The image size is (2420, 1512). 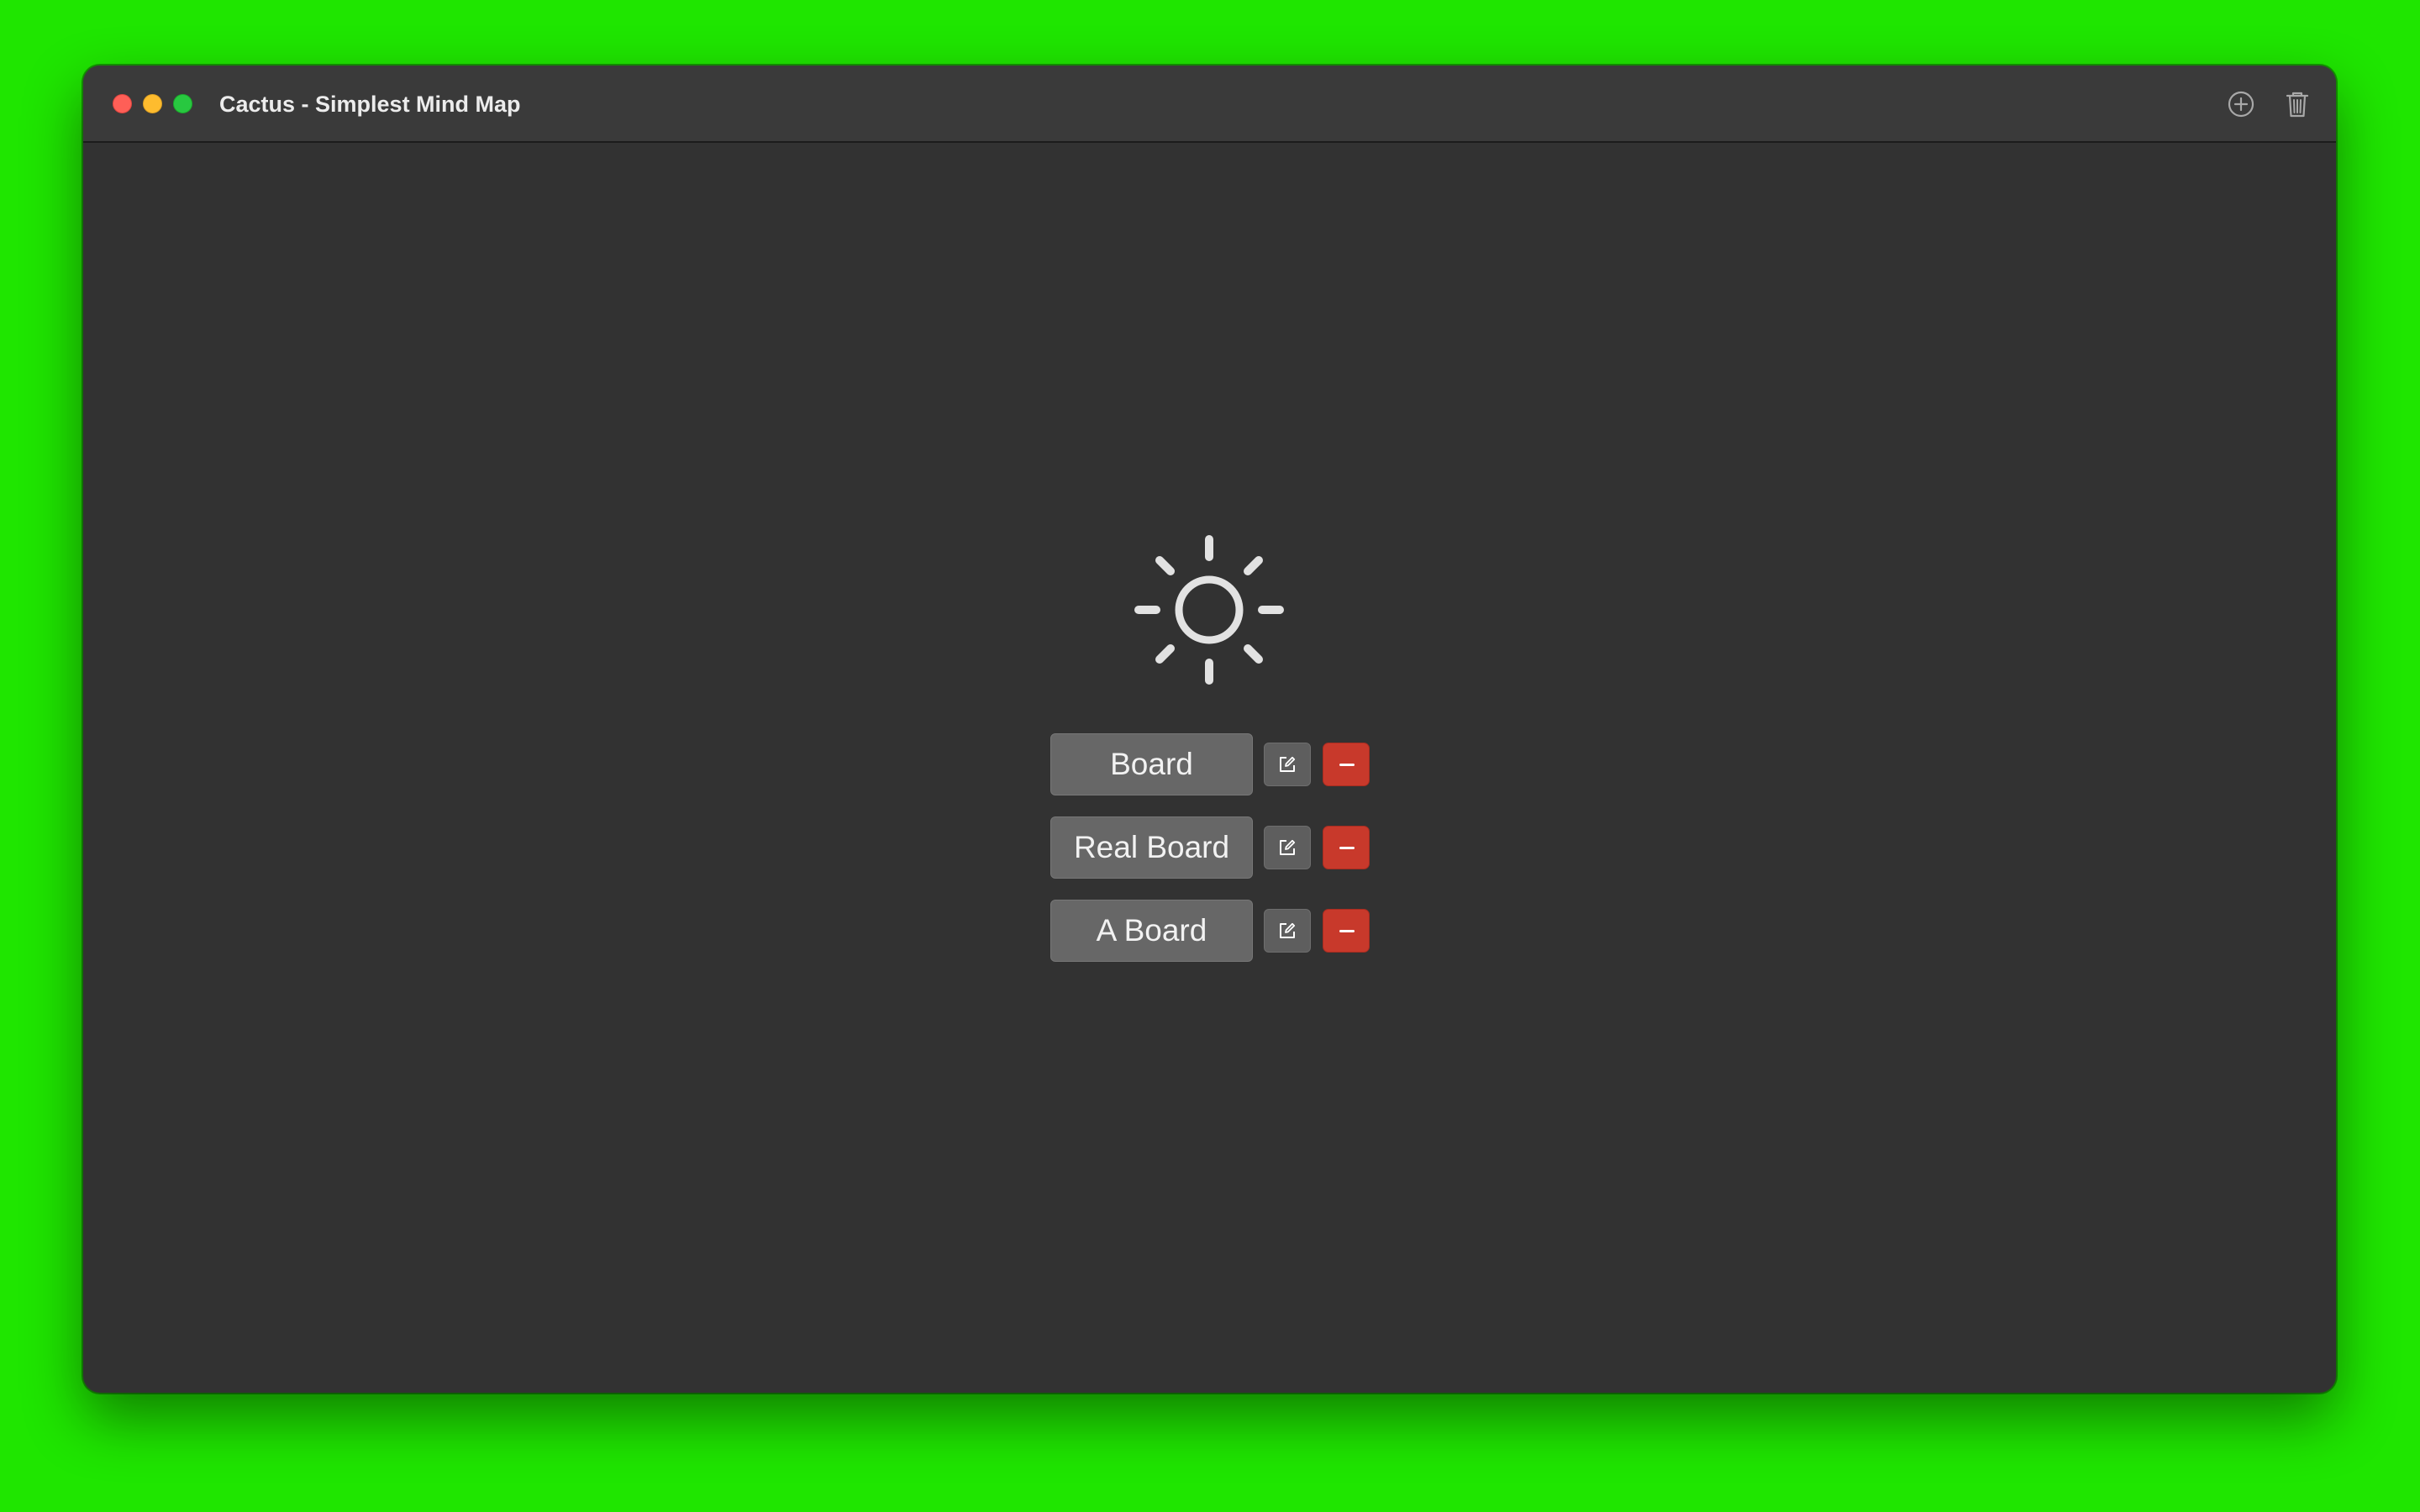 I want to click on maximize-window-button, so click(x=182, y=103).